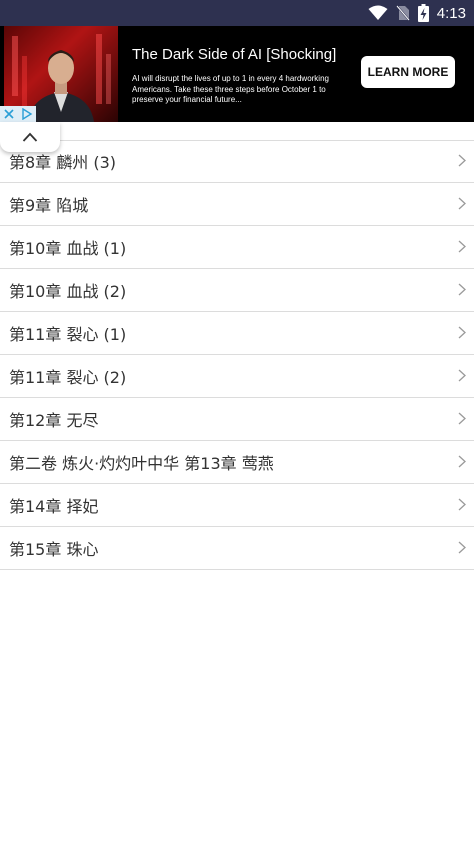 The width and height of the screenshot is (474, 842). What do you see at coordinates (237, 505) in the screenshot?
I see `chapter-row: 第14章 择妃` at bounding box center [237, 505].